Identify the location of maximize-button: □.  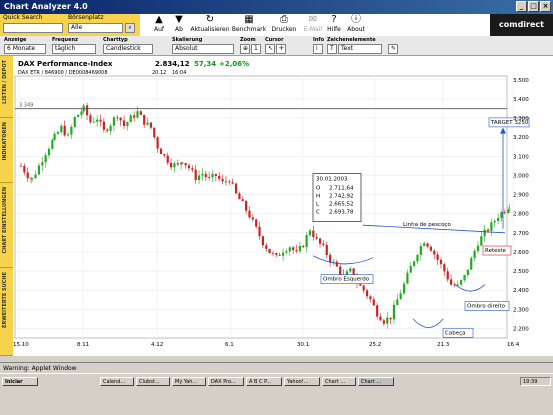
(533, 6).